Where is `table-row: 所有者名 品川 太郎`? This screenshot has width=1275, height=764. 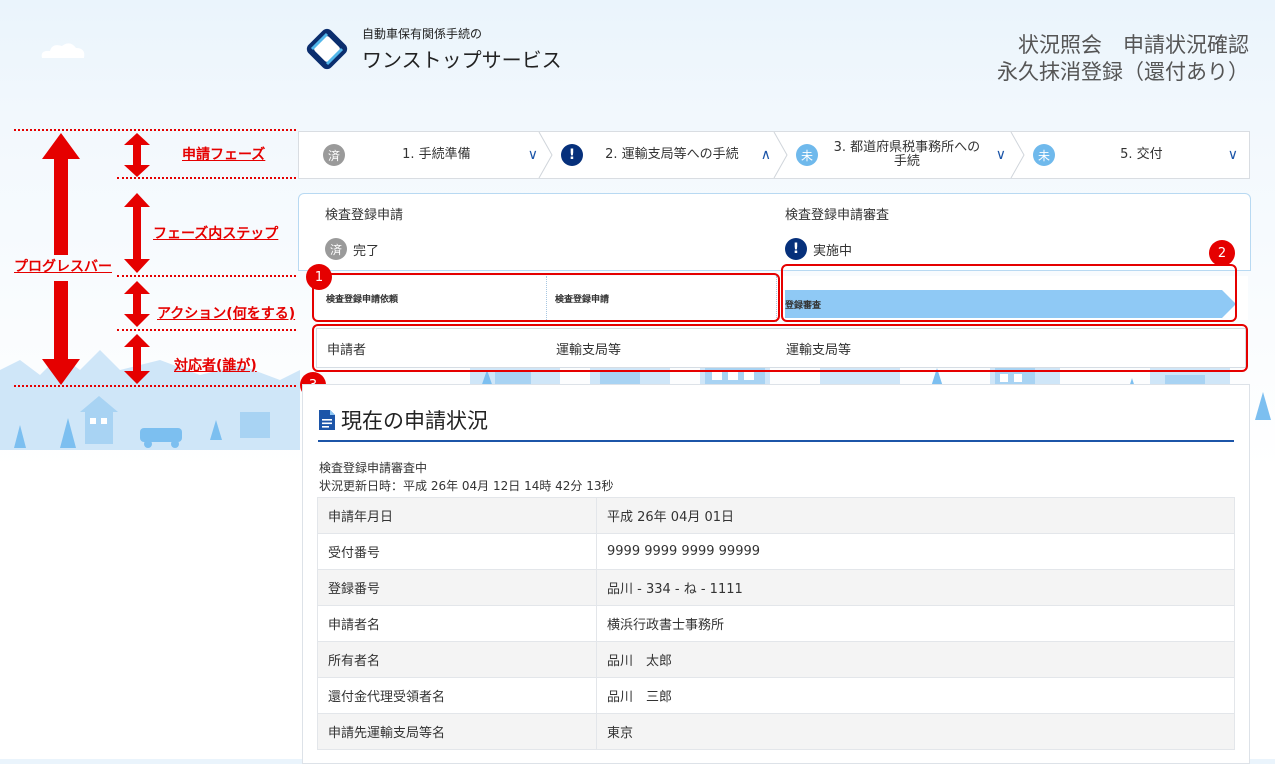
table-row: 所有者名 品川 太郎 is located at coordinates (776, 659).